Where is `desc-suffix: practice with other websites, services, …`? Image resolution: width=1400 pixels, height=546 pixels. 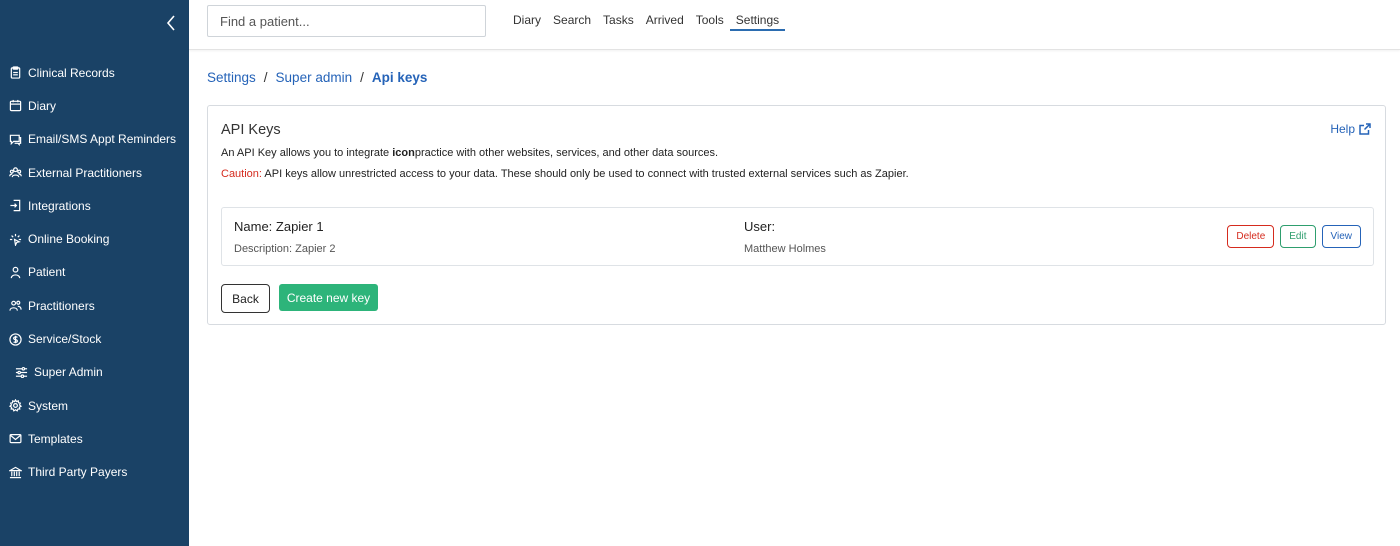
desc-suffix: practice with other websites, services, … is located at coordinates (566, 153).